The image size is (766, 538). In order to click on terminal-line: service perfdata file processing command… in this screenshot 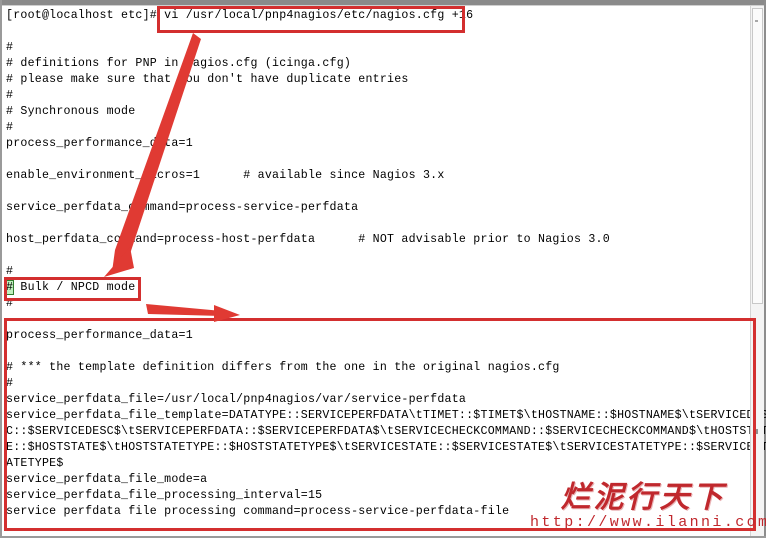, I will do `click(258, 511)`.